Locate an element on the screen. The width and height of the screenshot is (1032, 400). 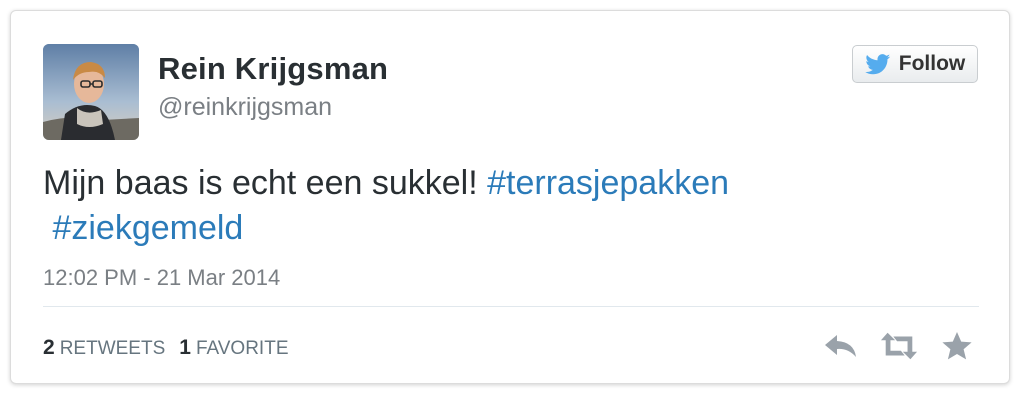
avatar-image is located at coordinates (91, 92).